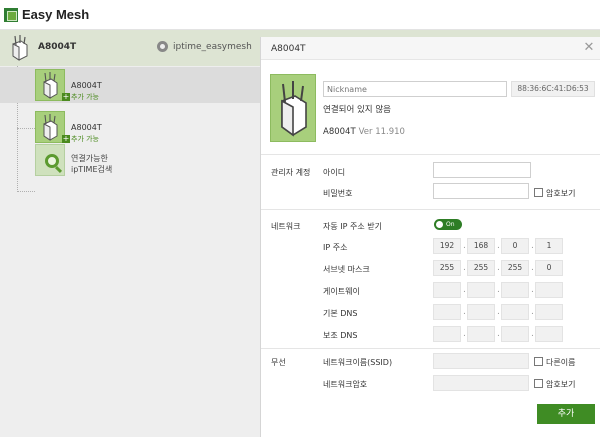  I want to click on ip-octet-1: 192, so click(447, 246).